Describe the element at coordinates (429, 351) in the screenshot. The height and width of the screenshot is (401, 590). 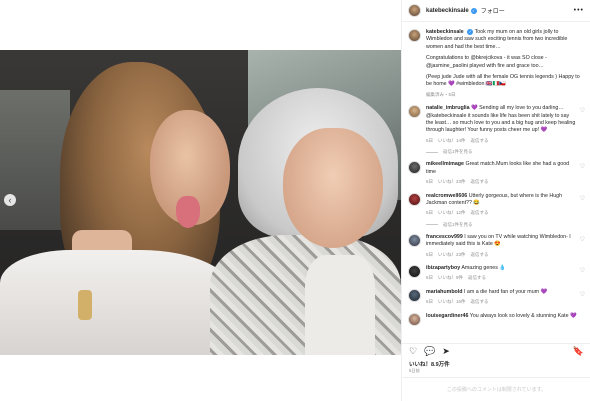
I see `comment-icon: 💬` at that location.